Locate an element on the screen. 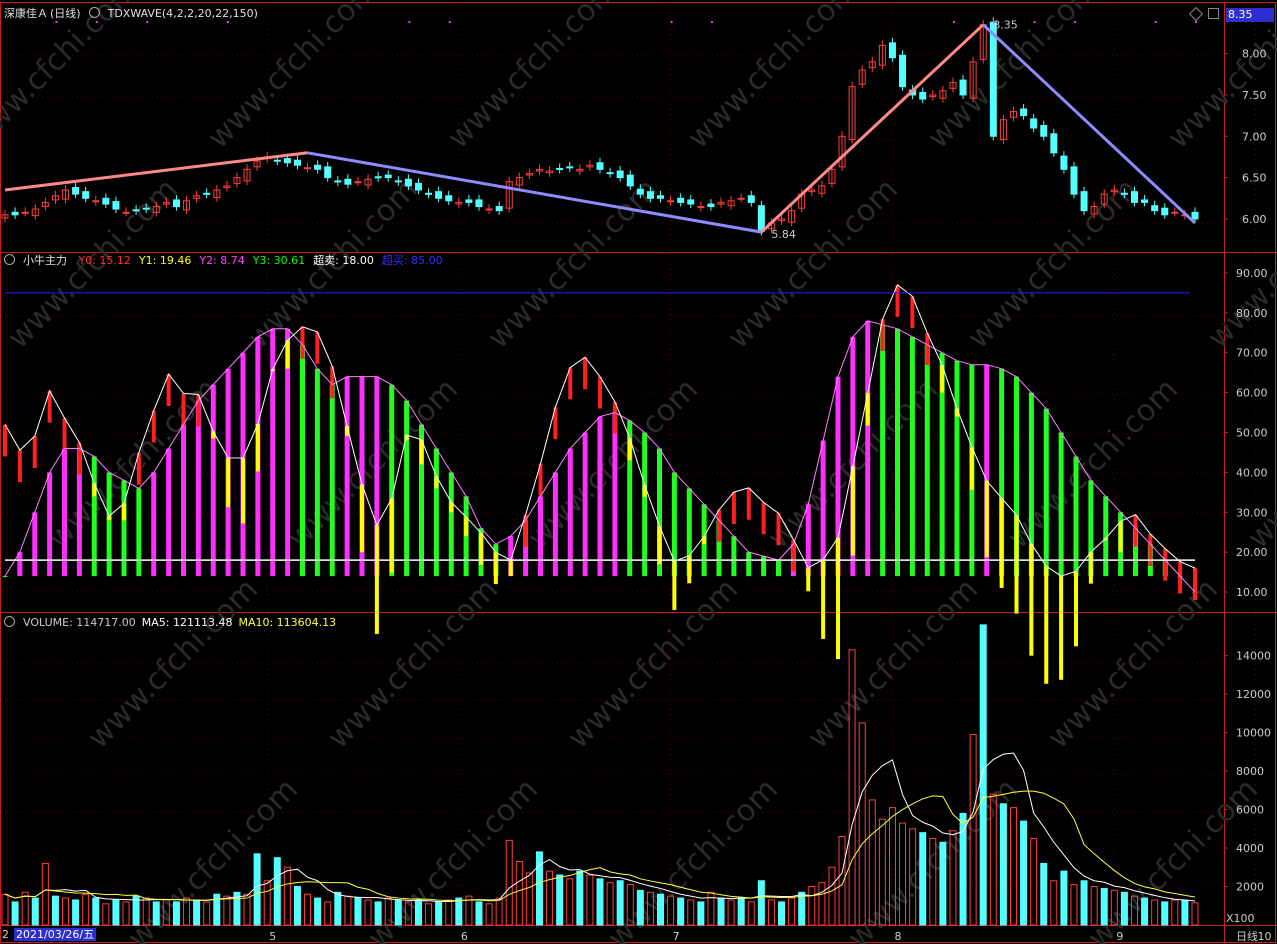  y-tick-label: 6000 is located at coordinates (1250, 810).